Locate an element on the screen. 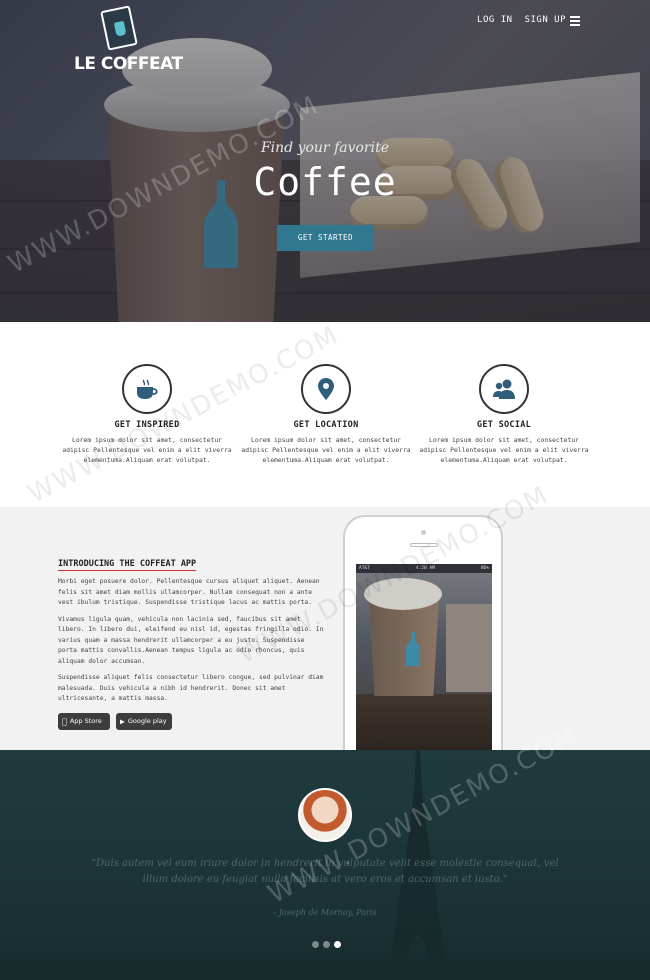 The height and width of the screenshot is (980, 650). feature-title: GET LOCATION is located at coordinates (326, 425).